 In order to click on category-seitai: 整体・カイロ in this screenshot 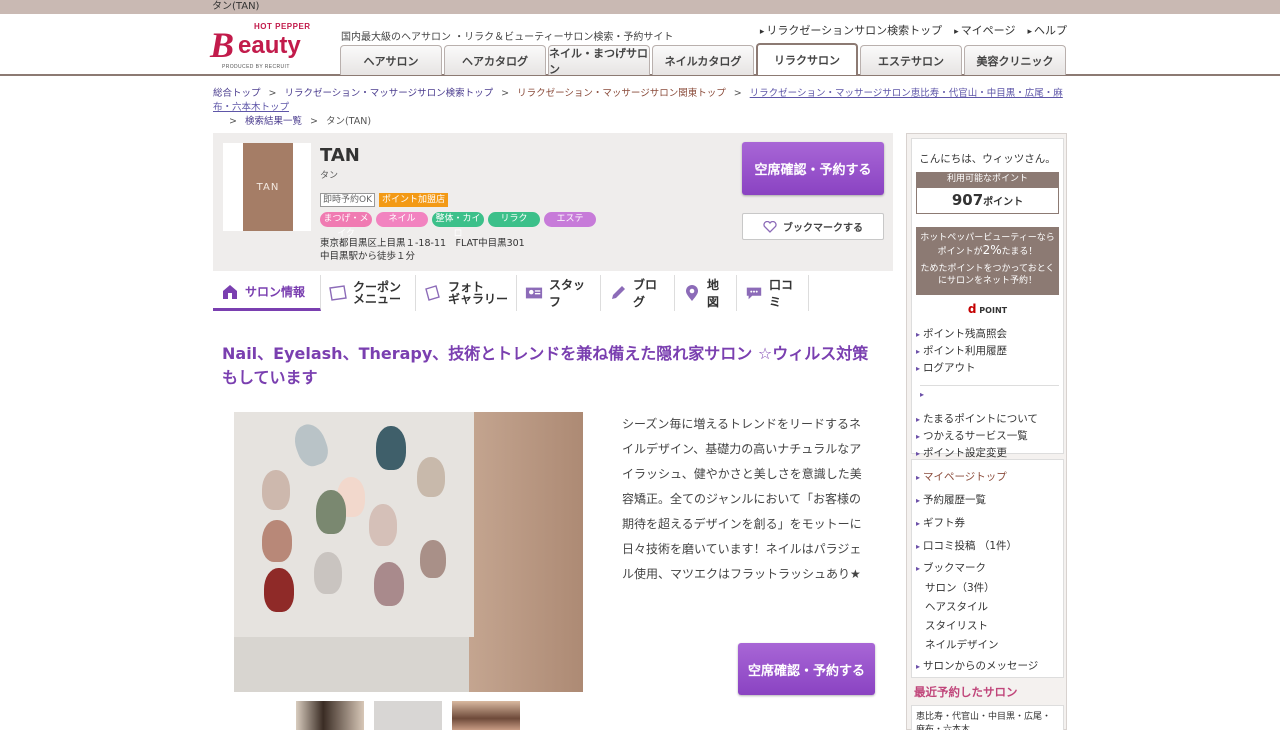, I will do `click(458, 225)`.